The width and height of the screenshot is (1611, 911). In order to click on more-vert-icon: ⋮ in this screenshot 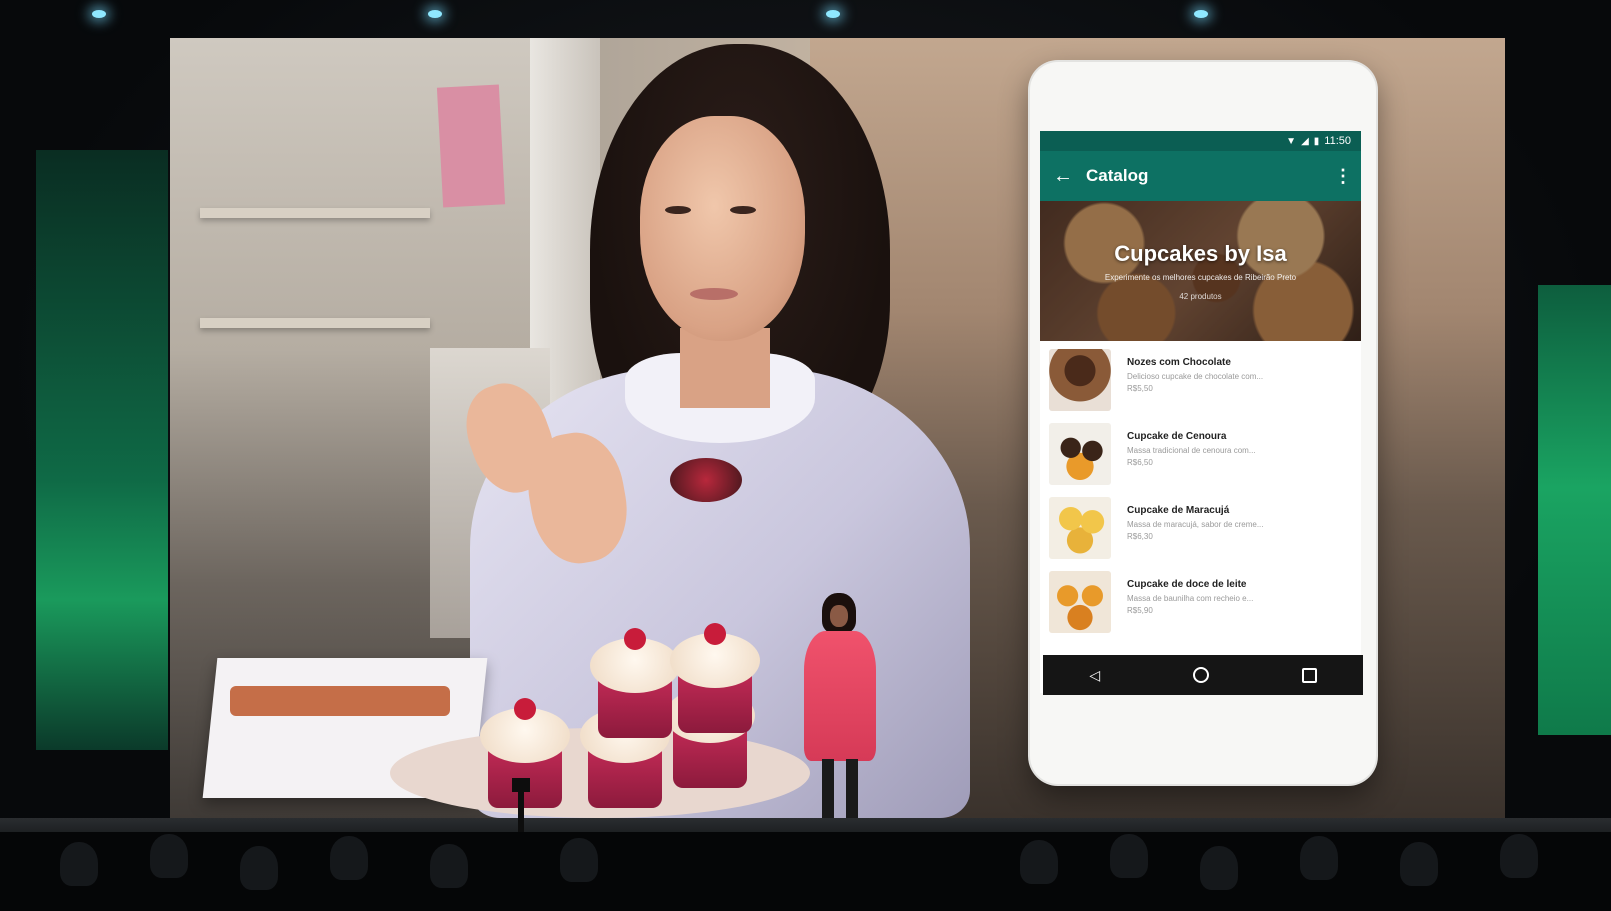, I will do `click(1343, 176)`.